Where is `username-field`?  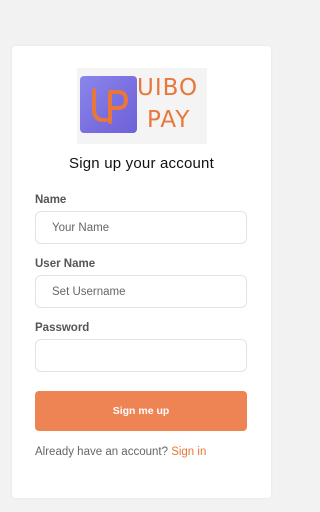
username-field is located at coordinates (141, 291).